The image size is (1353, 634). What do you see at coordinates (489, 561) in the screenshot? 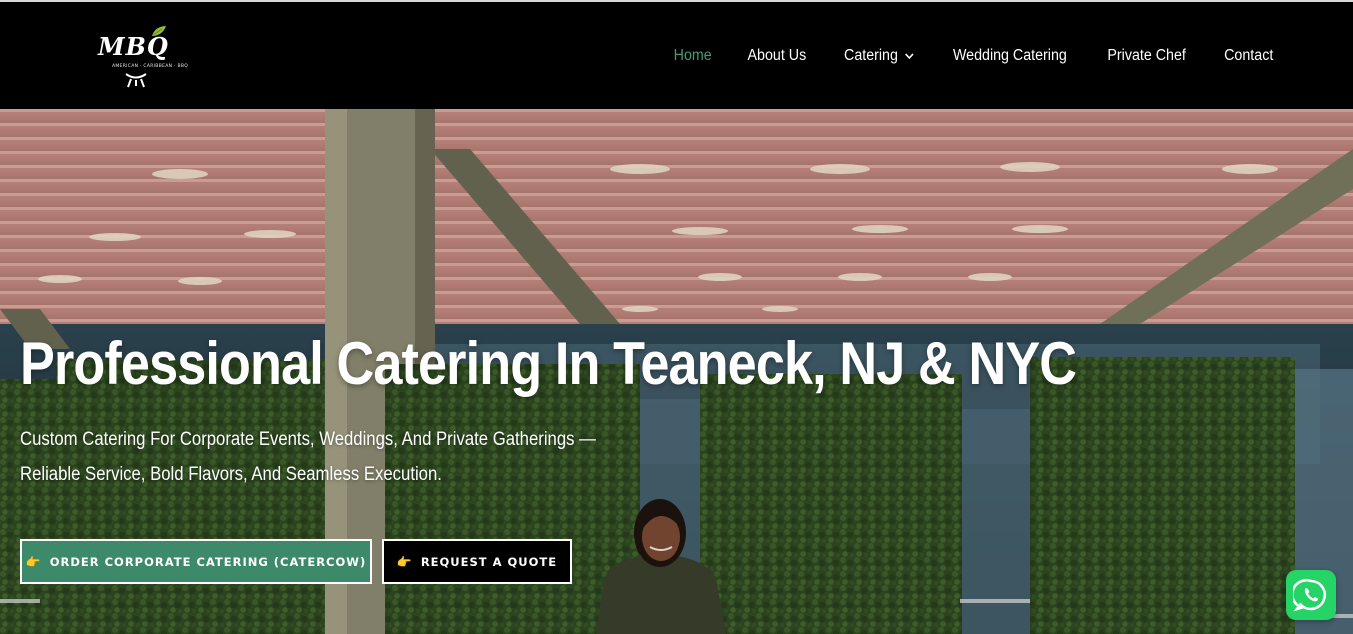
I see `button-label: REQUEST A QUOTE` at bounding box center [489, 561].